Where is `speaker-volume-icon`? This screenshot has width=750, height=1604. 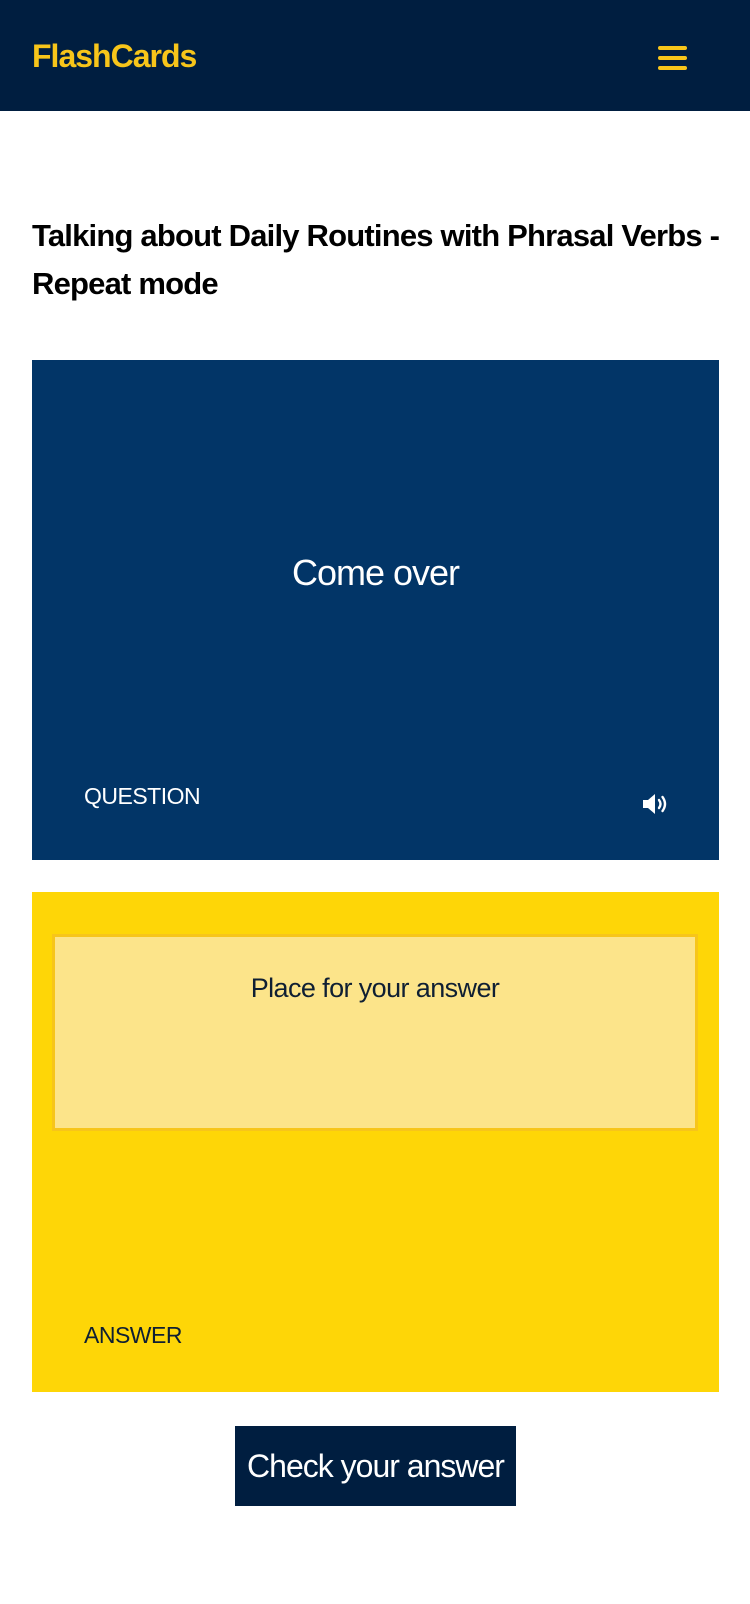 speaker-volume-icon is located at coordinates (656, 804).